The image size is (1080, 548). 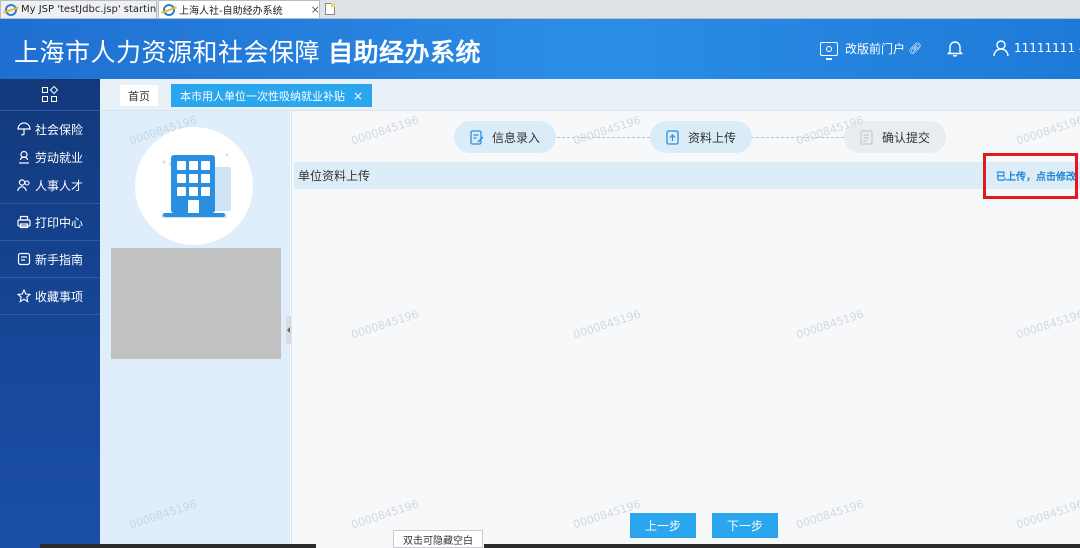 I want to click on apps-grid-icon, so click(x=50, y=94).